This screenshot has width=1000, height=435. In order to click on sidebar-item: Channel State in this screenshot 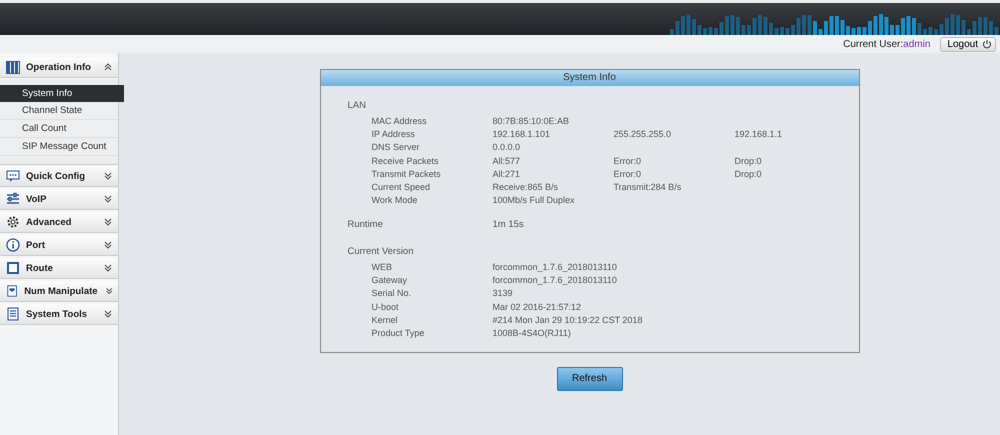, I will do `click(59, 111)`.